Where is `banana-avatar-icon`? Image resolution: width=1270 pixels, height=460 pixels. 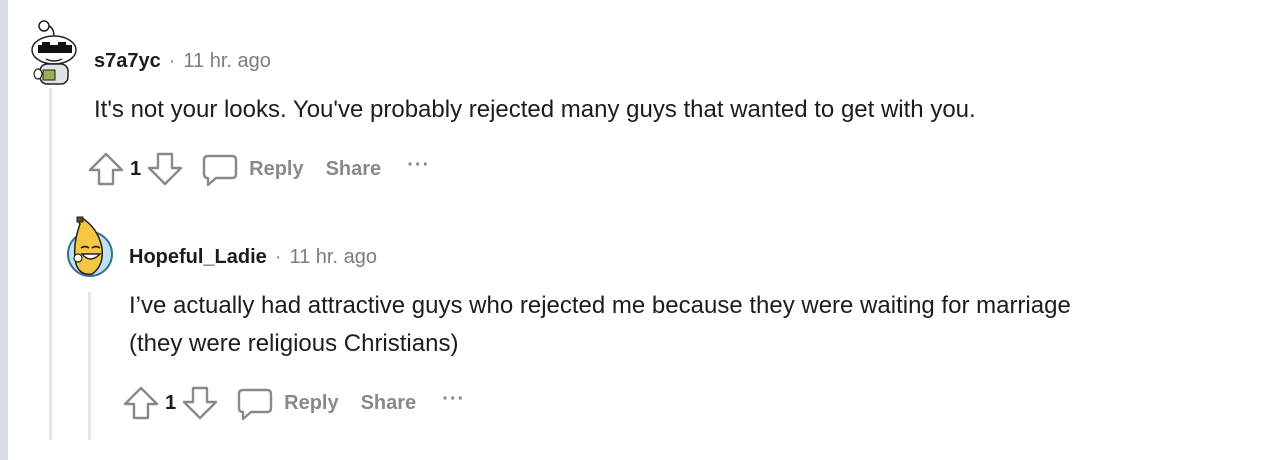
banana-avatar-icon is located at coordinates (90, 246).